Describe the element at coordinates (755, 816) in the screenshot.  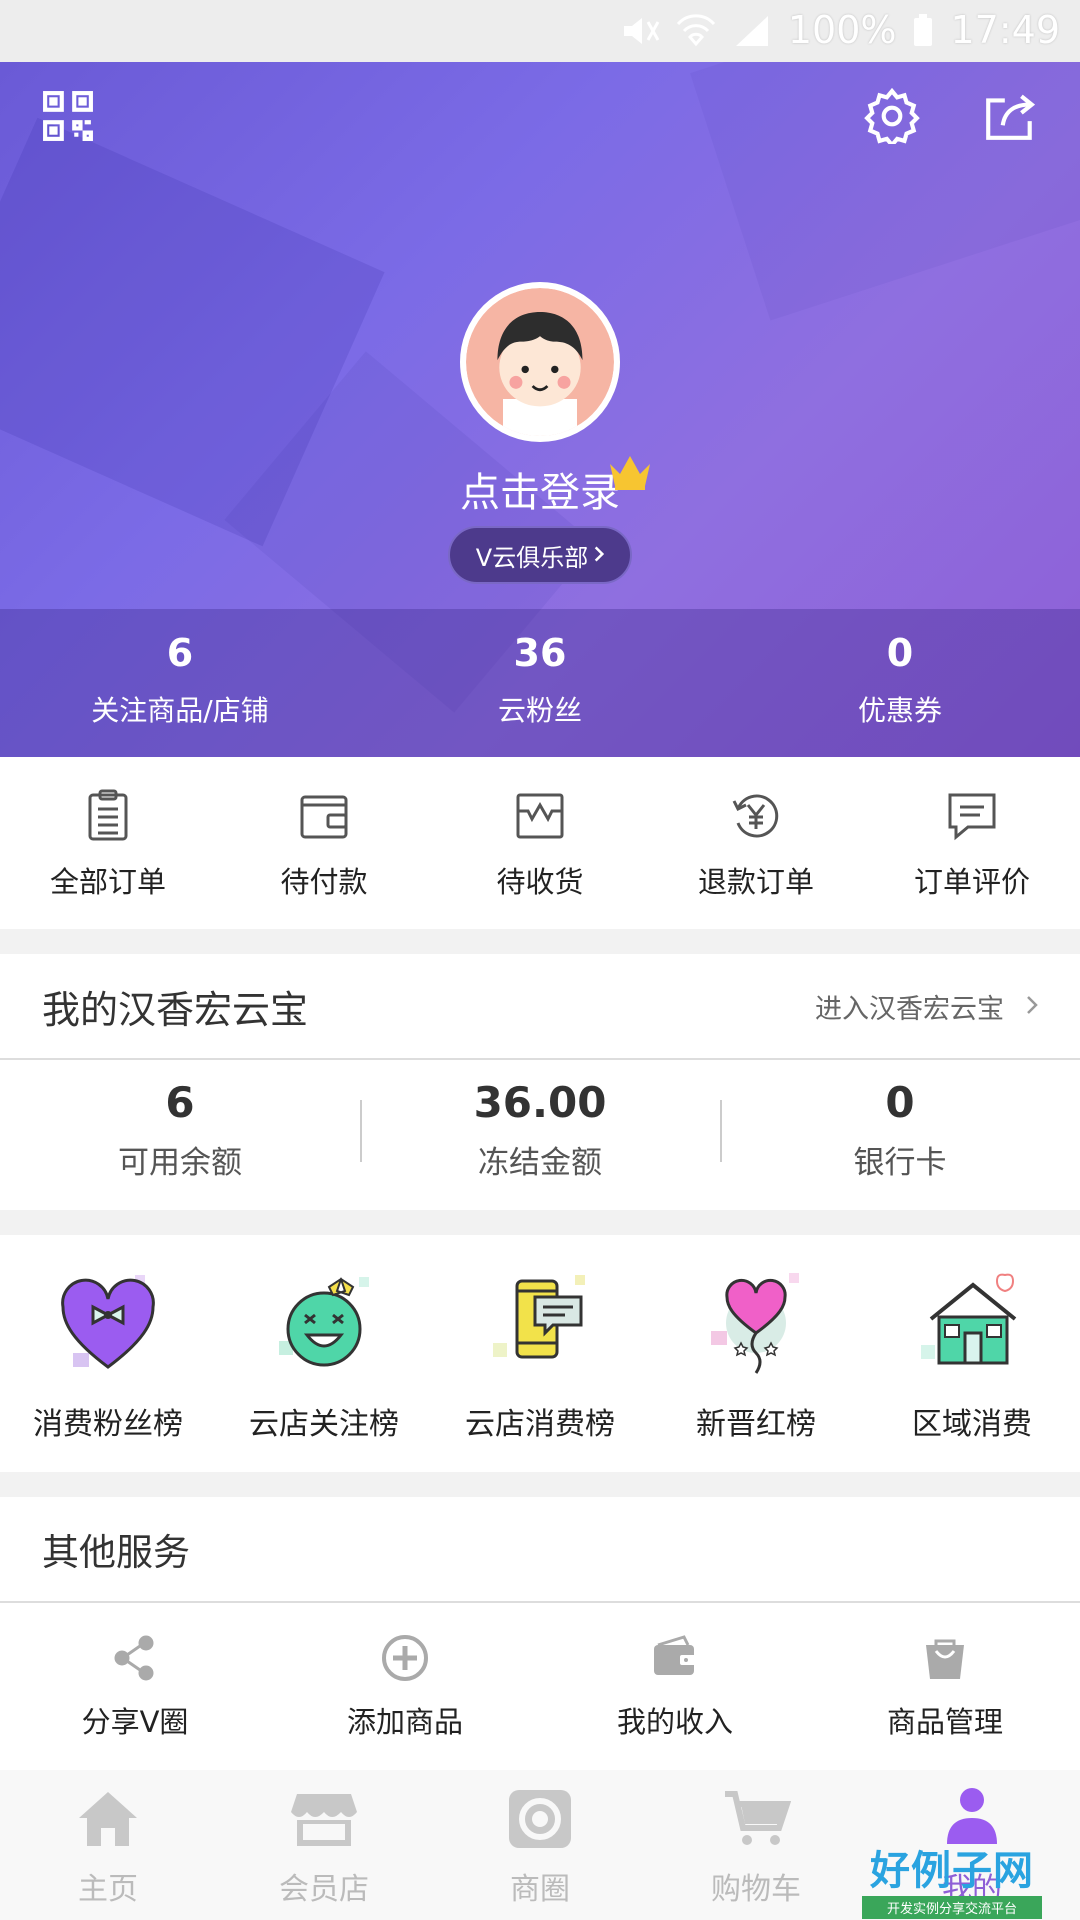
I see `refund-yen-icon` at that location.